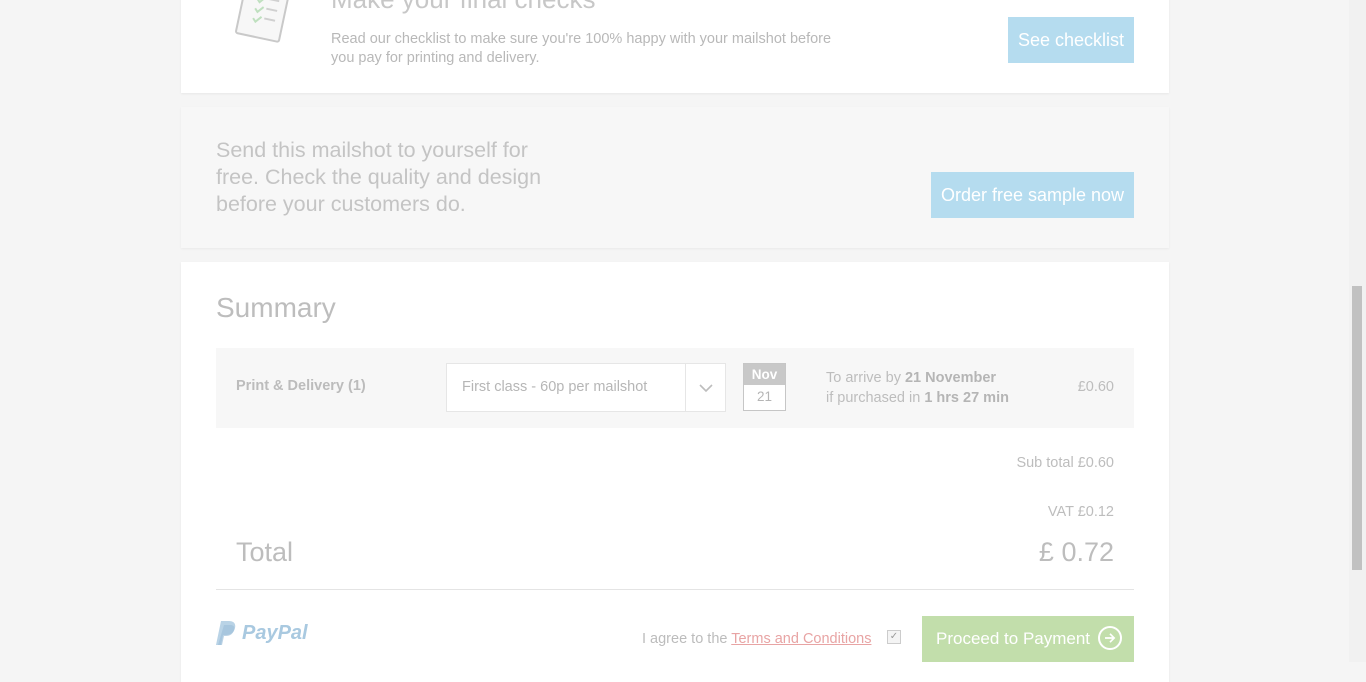  What do you see at coordinates (875, 398) in the screenshot?
I see `purchase-prefix: if purchased in` at bounding box center [875, 398].